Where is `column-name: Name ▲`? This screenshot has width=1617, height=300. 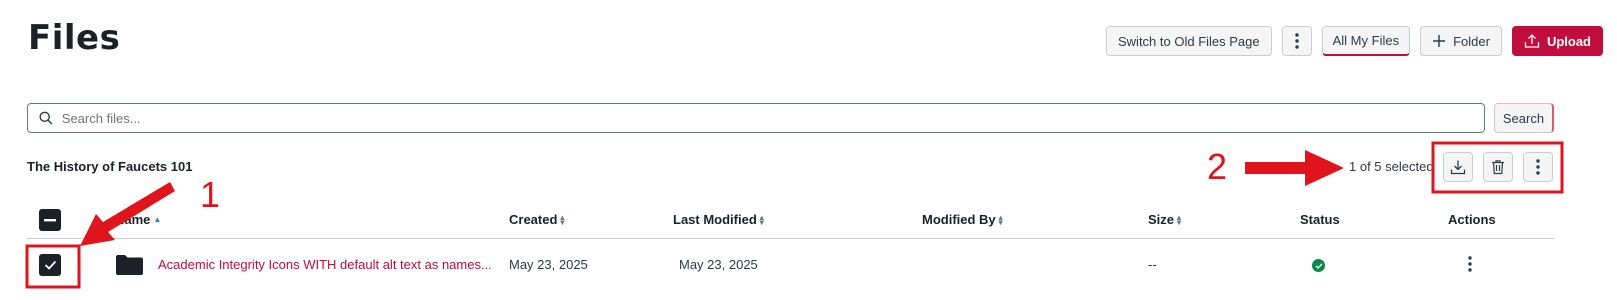
column-name: Name ▲ is located at coordinates (138, 219).